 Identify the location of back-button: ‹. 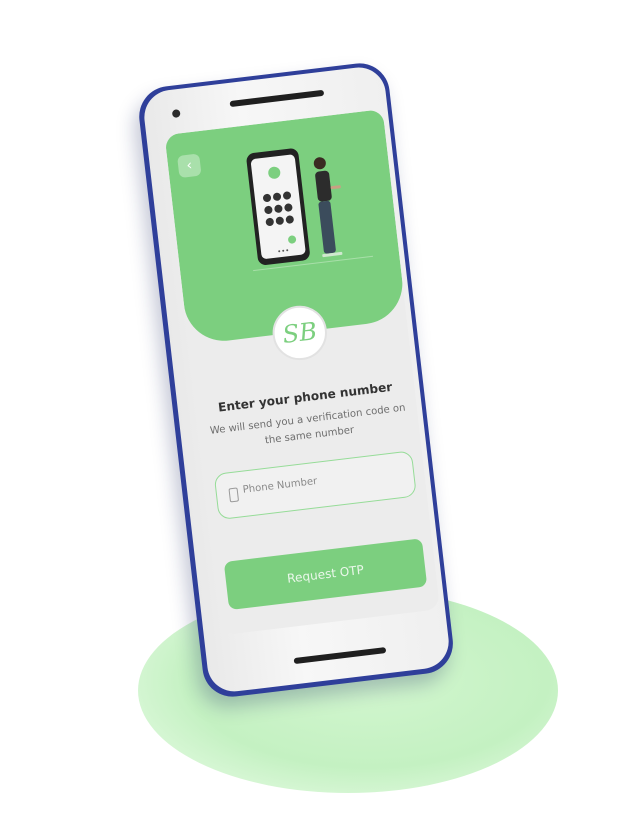
(189, 166).